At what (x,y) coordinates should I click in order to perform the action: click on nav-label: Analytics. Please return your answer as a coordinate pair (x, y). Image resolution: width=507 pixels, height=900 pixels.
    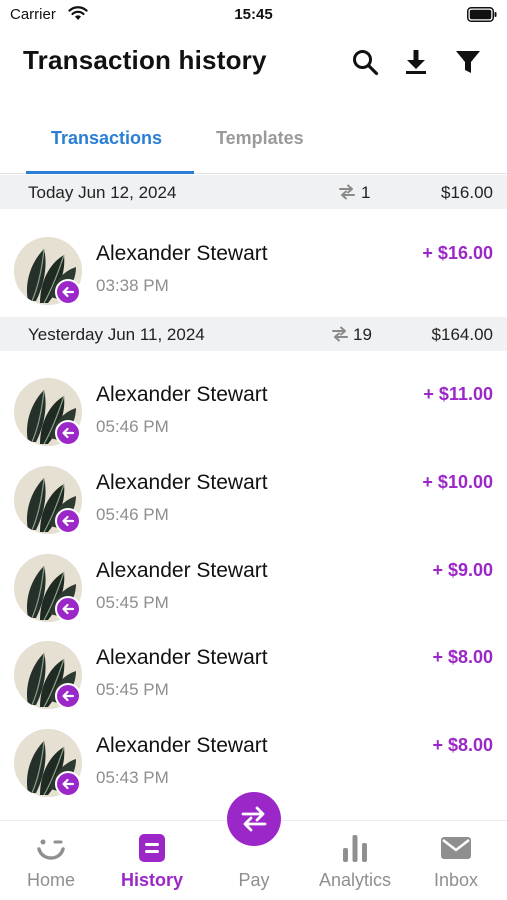
    Looking at the image, I should click on (355, 880).